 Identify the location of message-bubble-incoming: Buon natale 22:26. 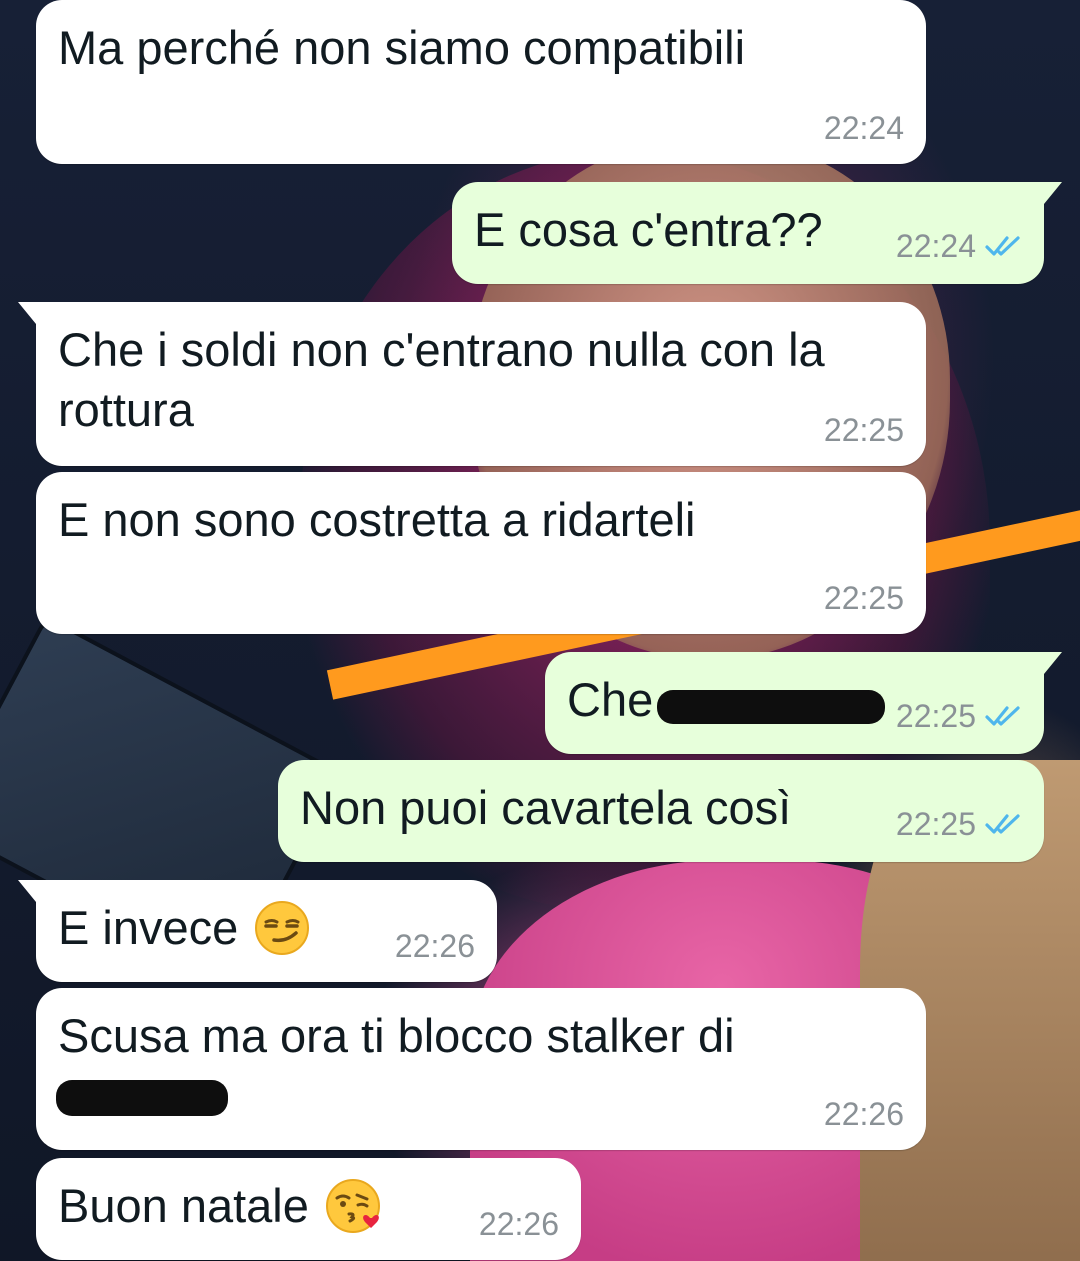
(308, 1209).